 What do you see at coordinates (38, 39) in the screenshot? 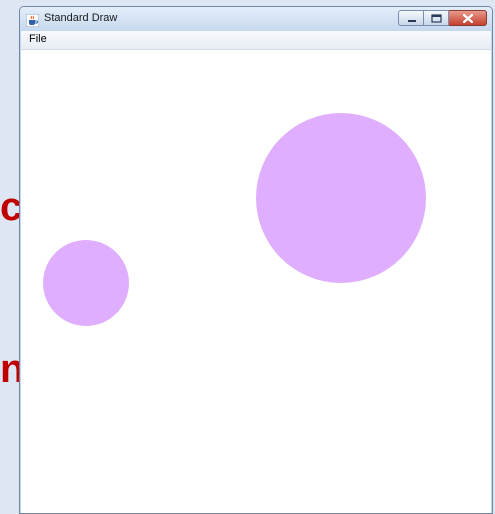
I see `menu-file: File` at bounding box center [38, 39].